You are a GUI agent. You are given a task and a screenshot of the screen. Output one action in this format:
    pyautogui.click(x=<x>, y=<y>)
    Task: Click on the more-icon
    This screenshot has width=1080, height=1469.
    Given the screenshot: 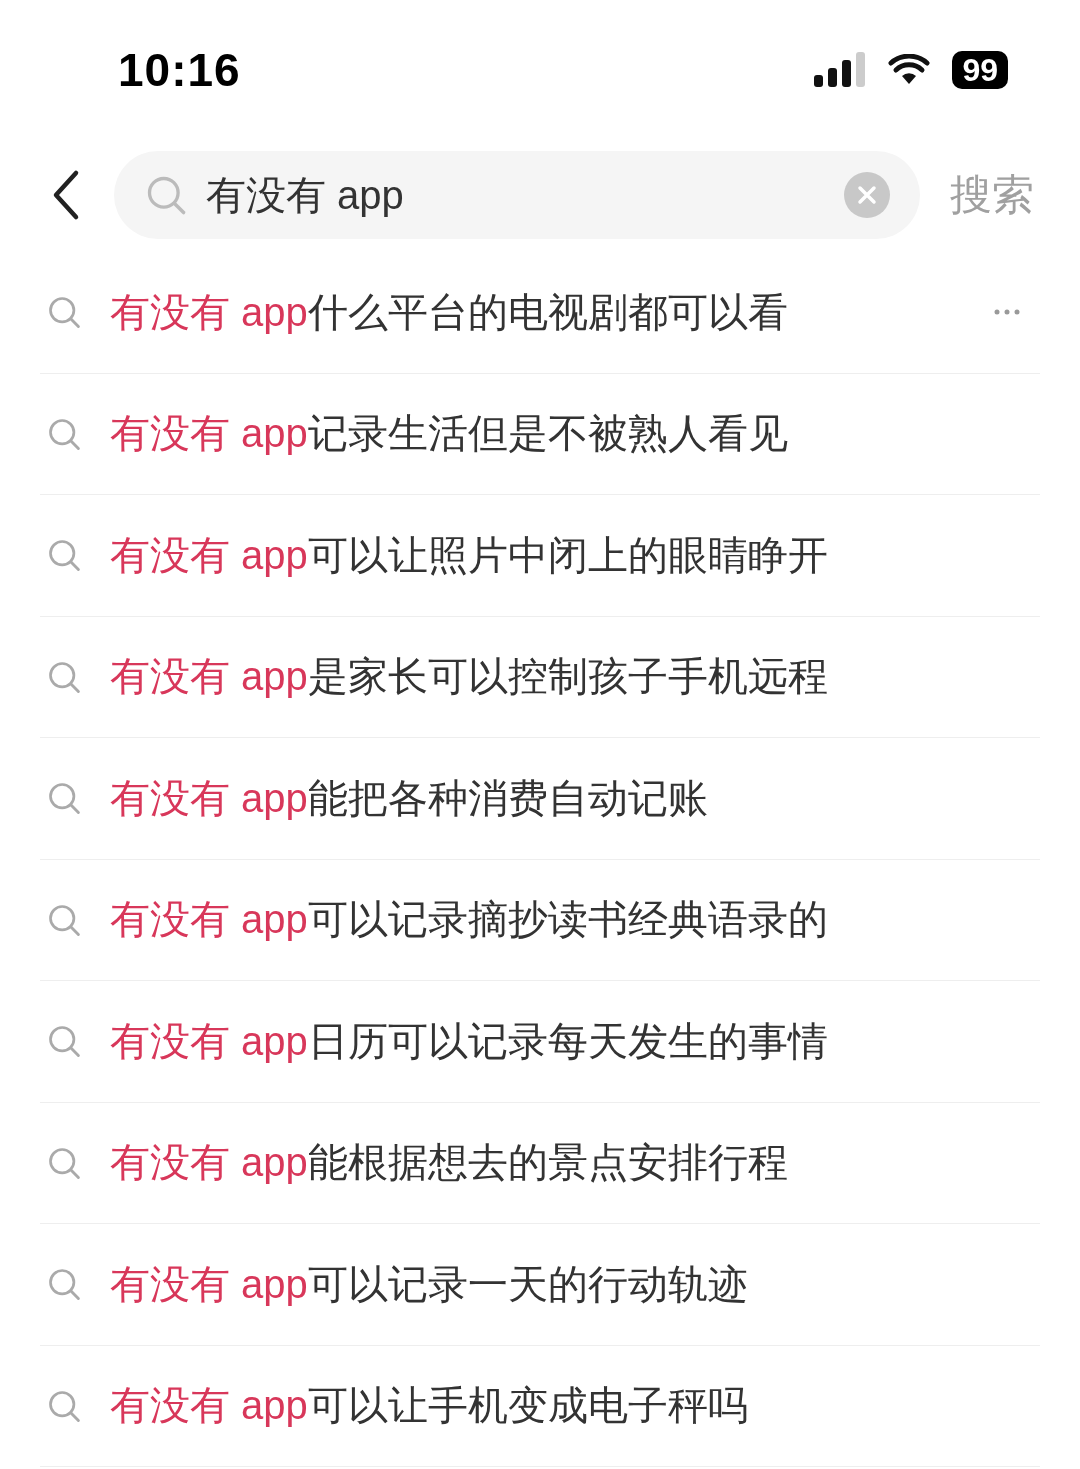 What is the action you would take?
    pyautogui.click(x=1007, y=312)
    